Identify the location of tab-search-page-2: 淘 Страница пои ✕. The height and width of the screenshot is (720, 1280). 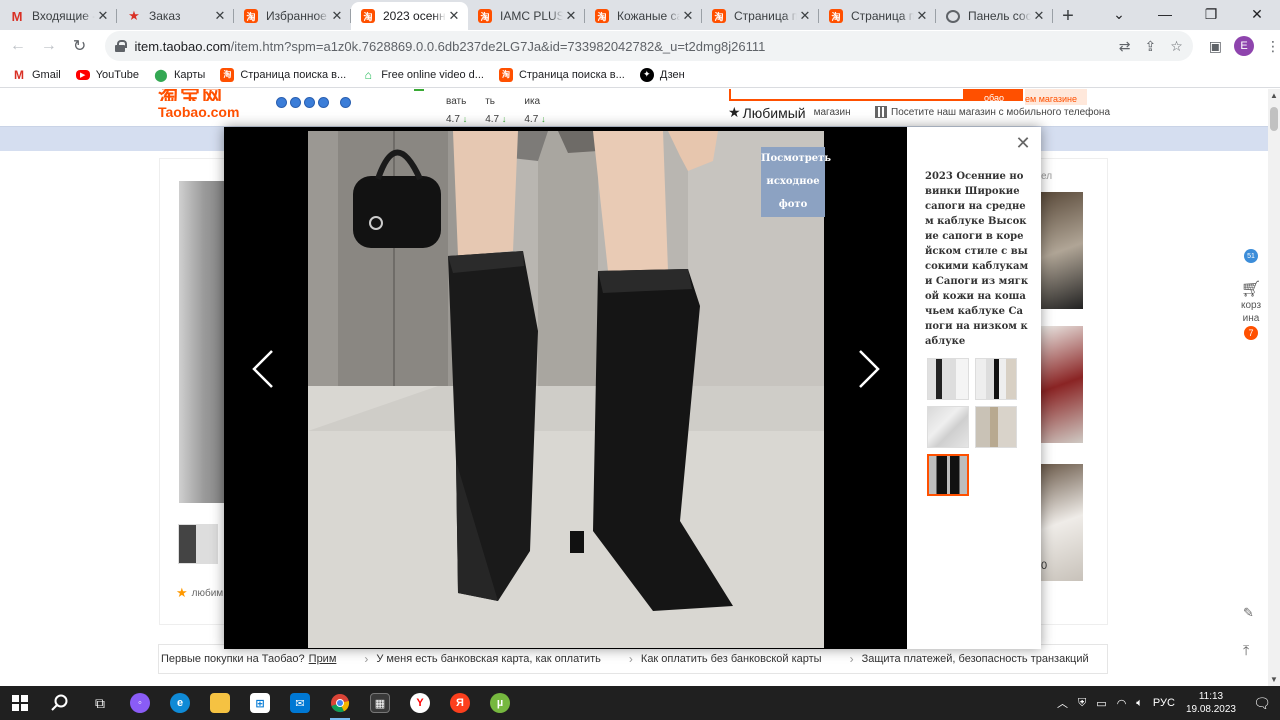
(877, 16).